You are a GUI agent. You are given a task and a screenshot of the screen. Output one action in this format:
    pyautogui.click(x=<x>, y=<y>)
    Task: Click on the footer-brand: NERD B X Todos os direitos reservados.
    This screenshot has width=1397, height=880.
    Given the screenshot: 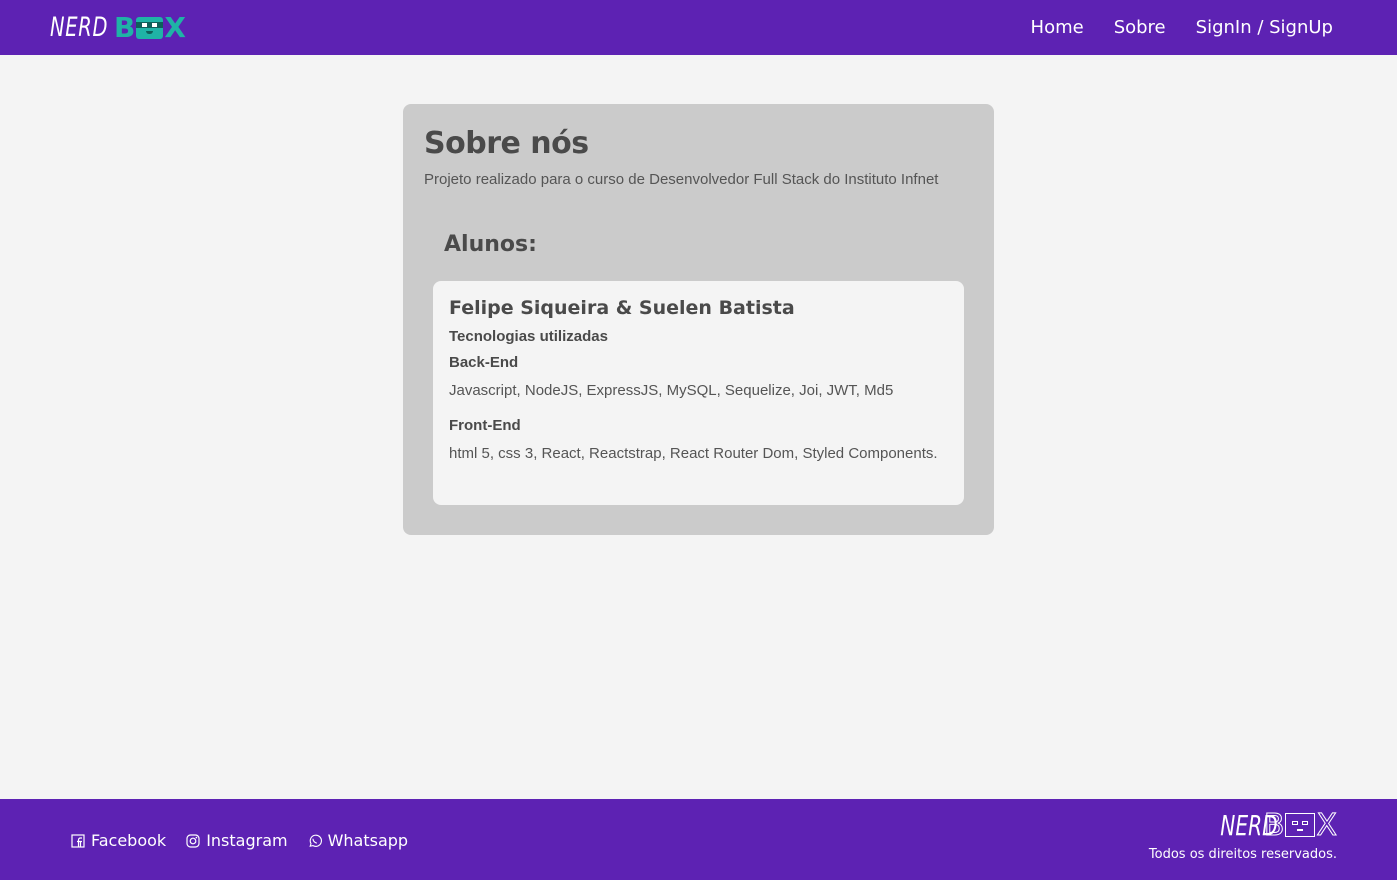 What is the action you would take?
    pyautogui.click(x=1243, y=834)
    